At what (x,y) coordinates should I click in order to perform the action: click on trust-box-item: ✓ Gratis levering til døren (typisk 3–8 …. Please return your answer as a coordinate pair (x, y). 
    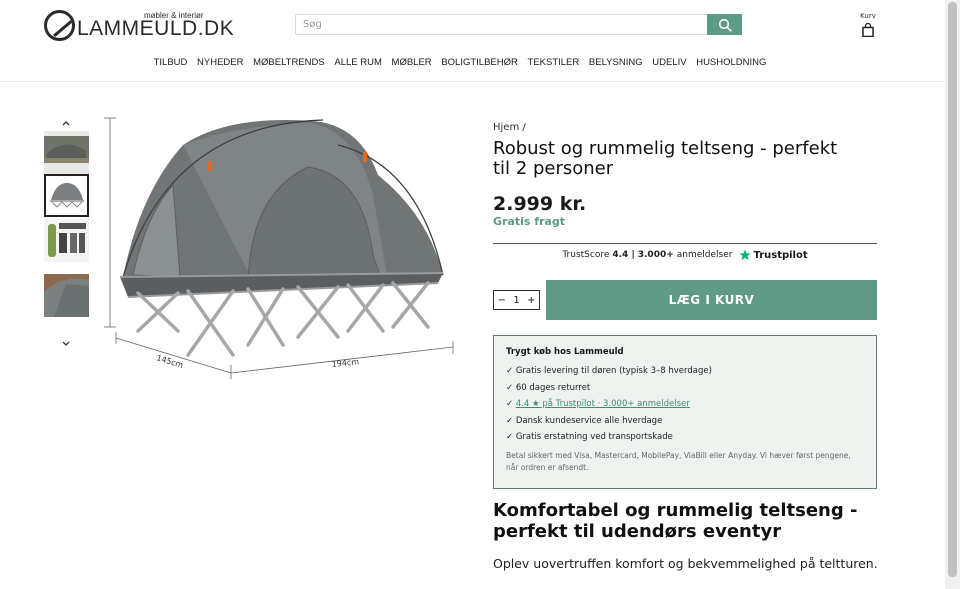
    Looking at the image, I should click on (609, 371).